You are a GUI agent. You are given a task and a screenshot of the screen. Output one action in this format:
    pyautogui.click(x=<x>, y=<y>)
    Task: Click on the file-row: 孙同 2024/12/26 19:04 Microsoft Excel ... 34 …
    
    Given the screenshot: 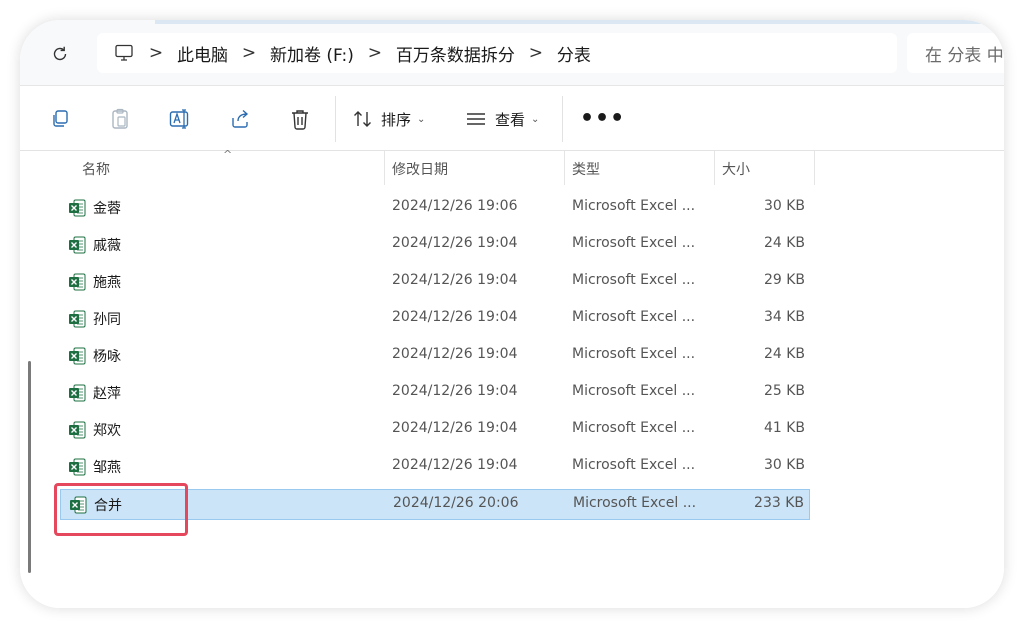 What is the action you would take?
    pyautogui.click(x=435, y=319)
    